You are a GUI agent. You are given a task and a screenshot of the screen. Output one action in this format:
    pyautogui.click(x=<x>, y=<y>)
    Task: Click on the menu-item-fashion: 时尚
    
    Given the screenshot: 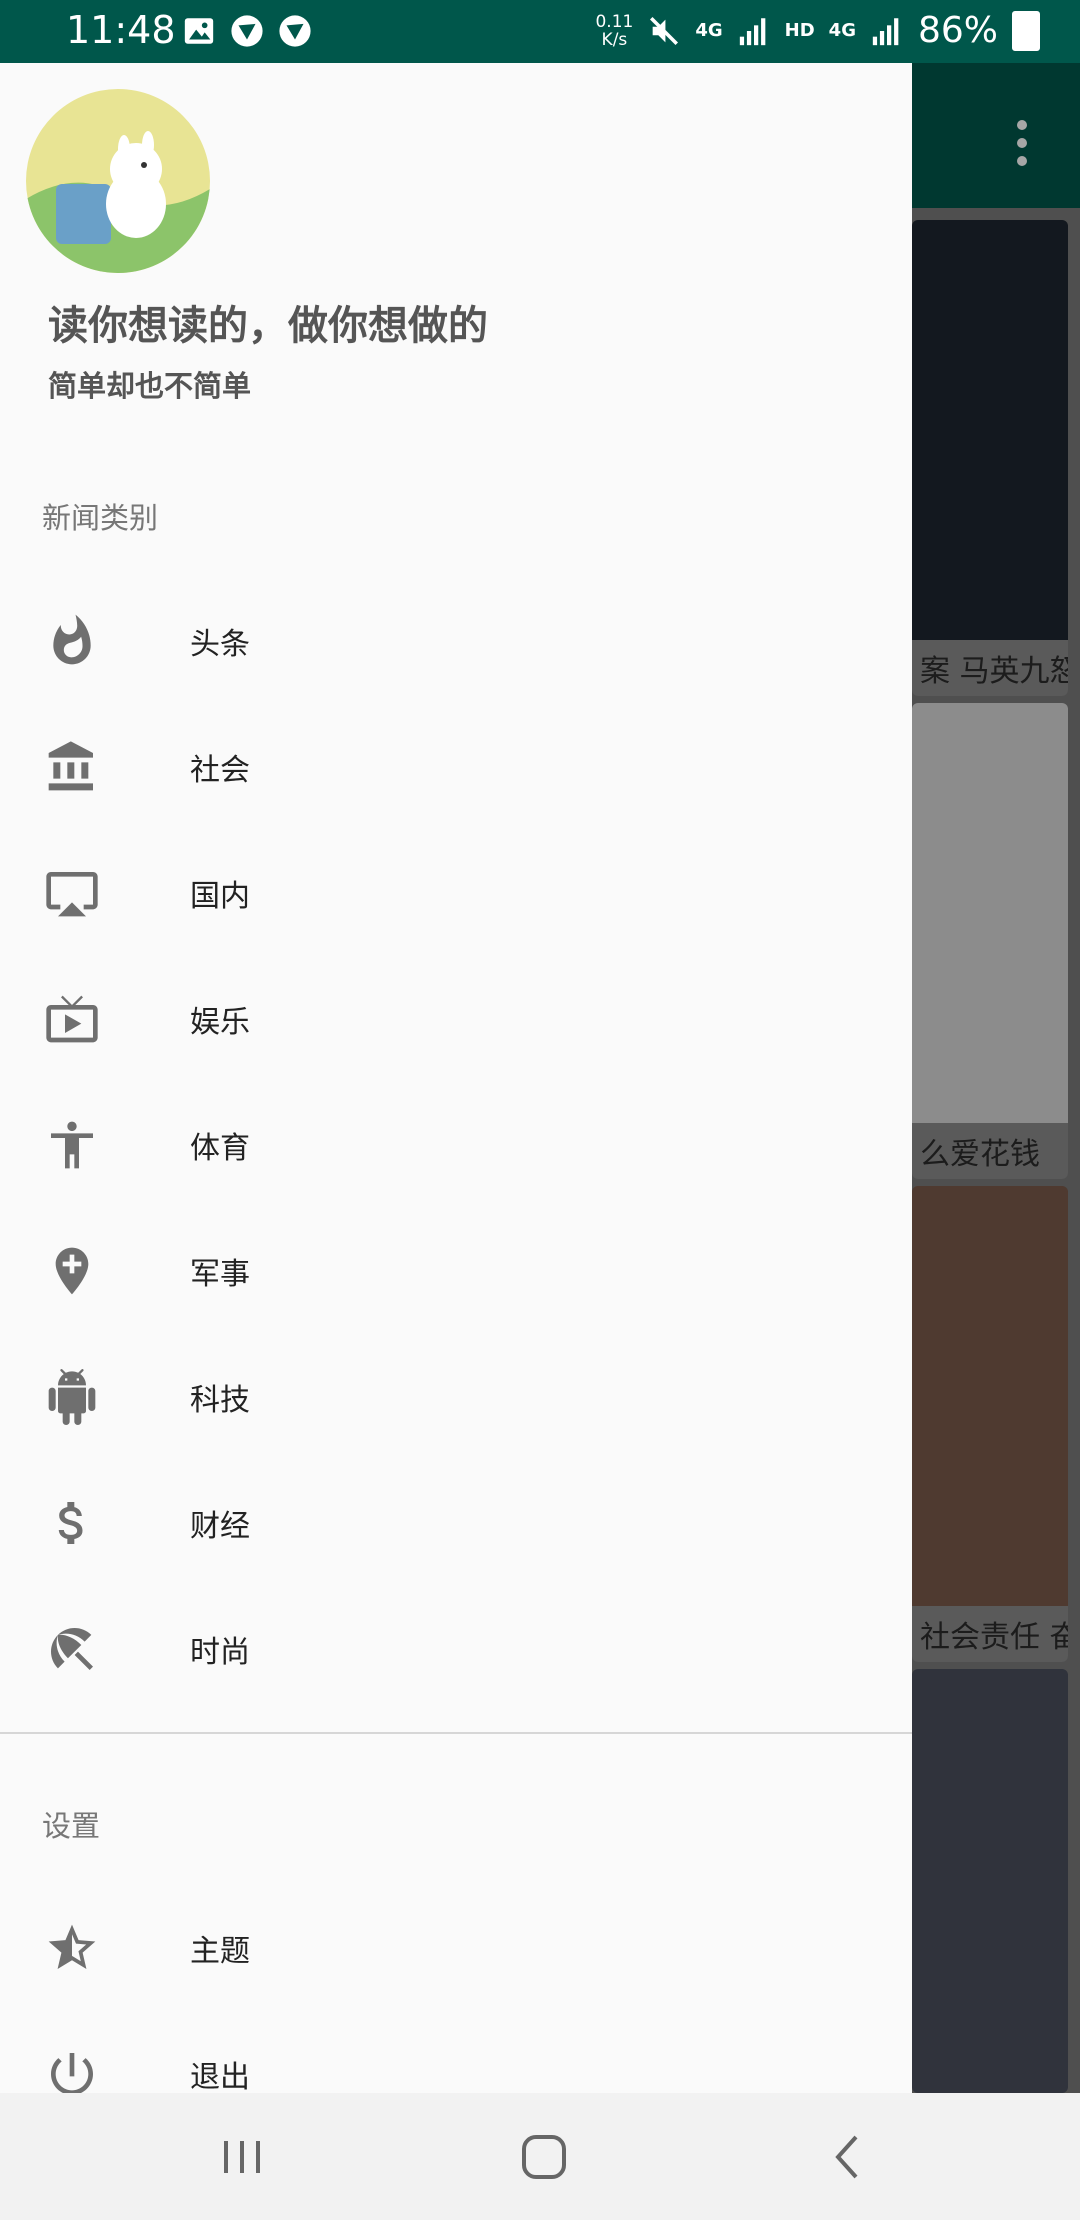 What is the action you would take?
    pyautogui.click(x=456, y=1649)
    